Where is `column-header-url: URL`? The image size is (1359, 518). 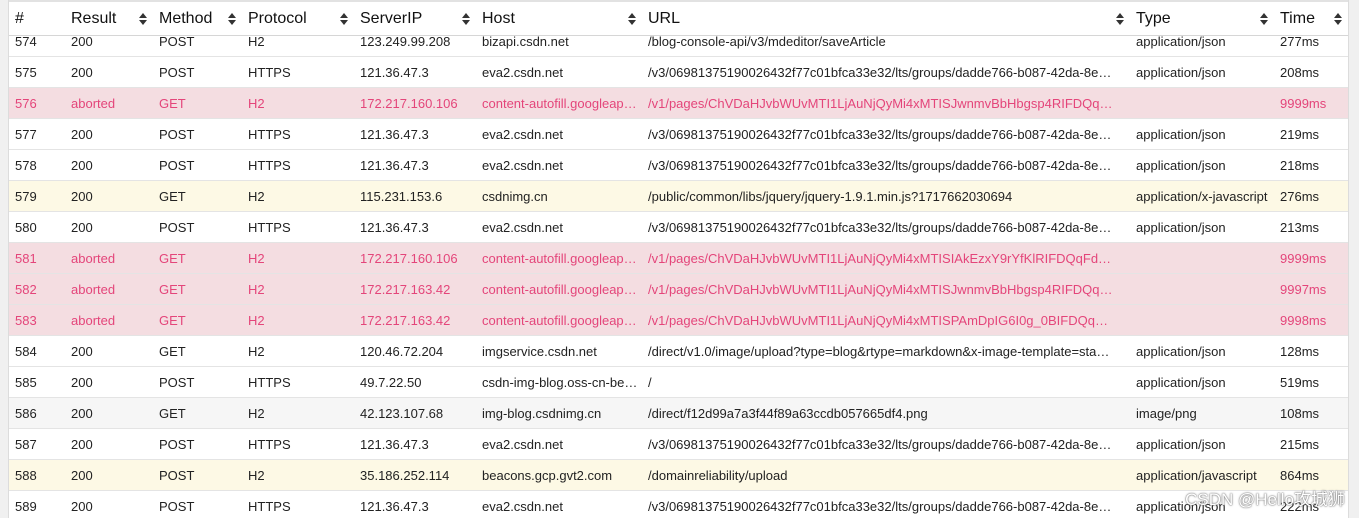
column-header-url: URL is located at coordinates (886, 19).